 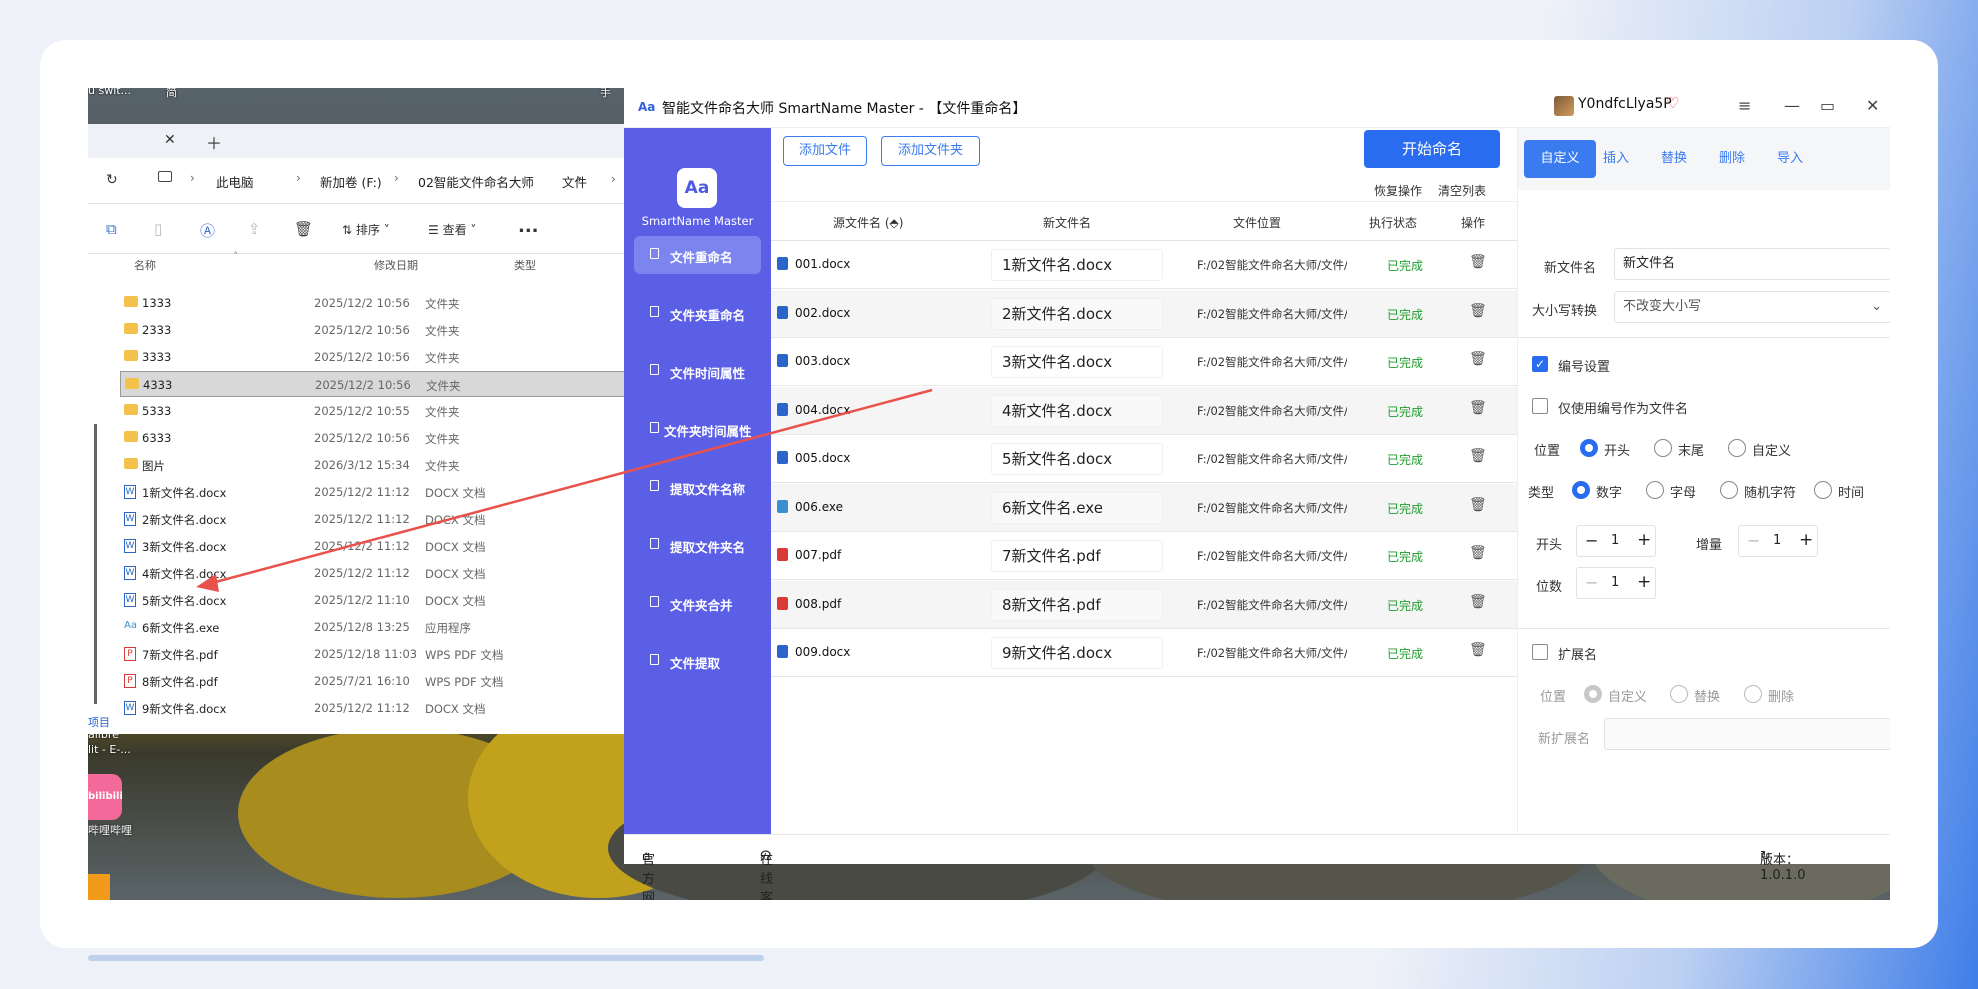 I want to click on sidebar-item: 提取文件名称, so click(x=697, y=487).